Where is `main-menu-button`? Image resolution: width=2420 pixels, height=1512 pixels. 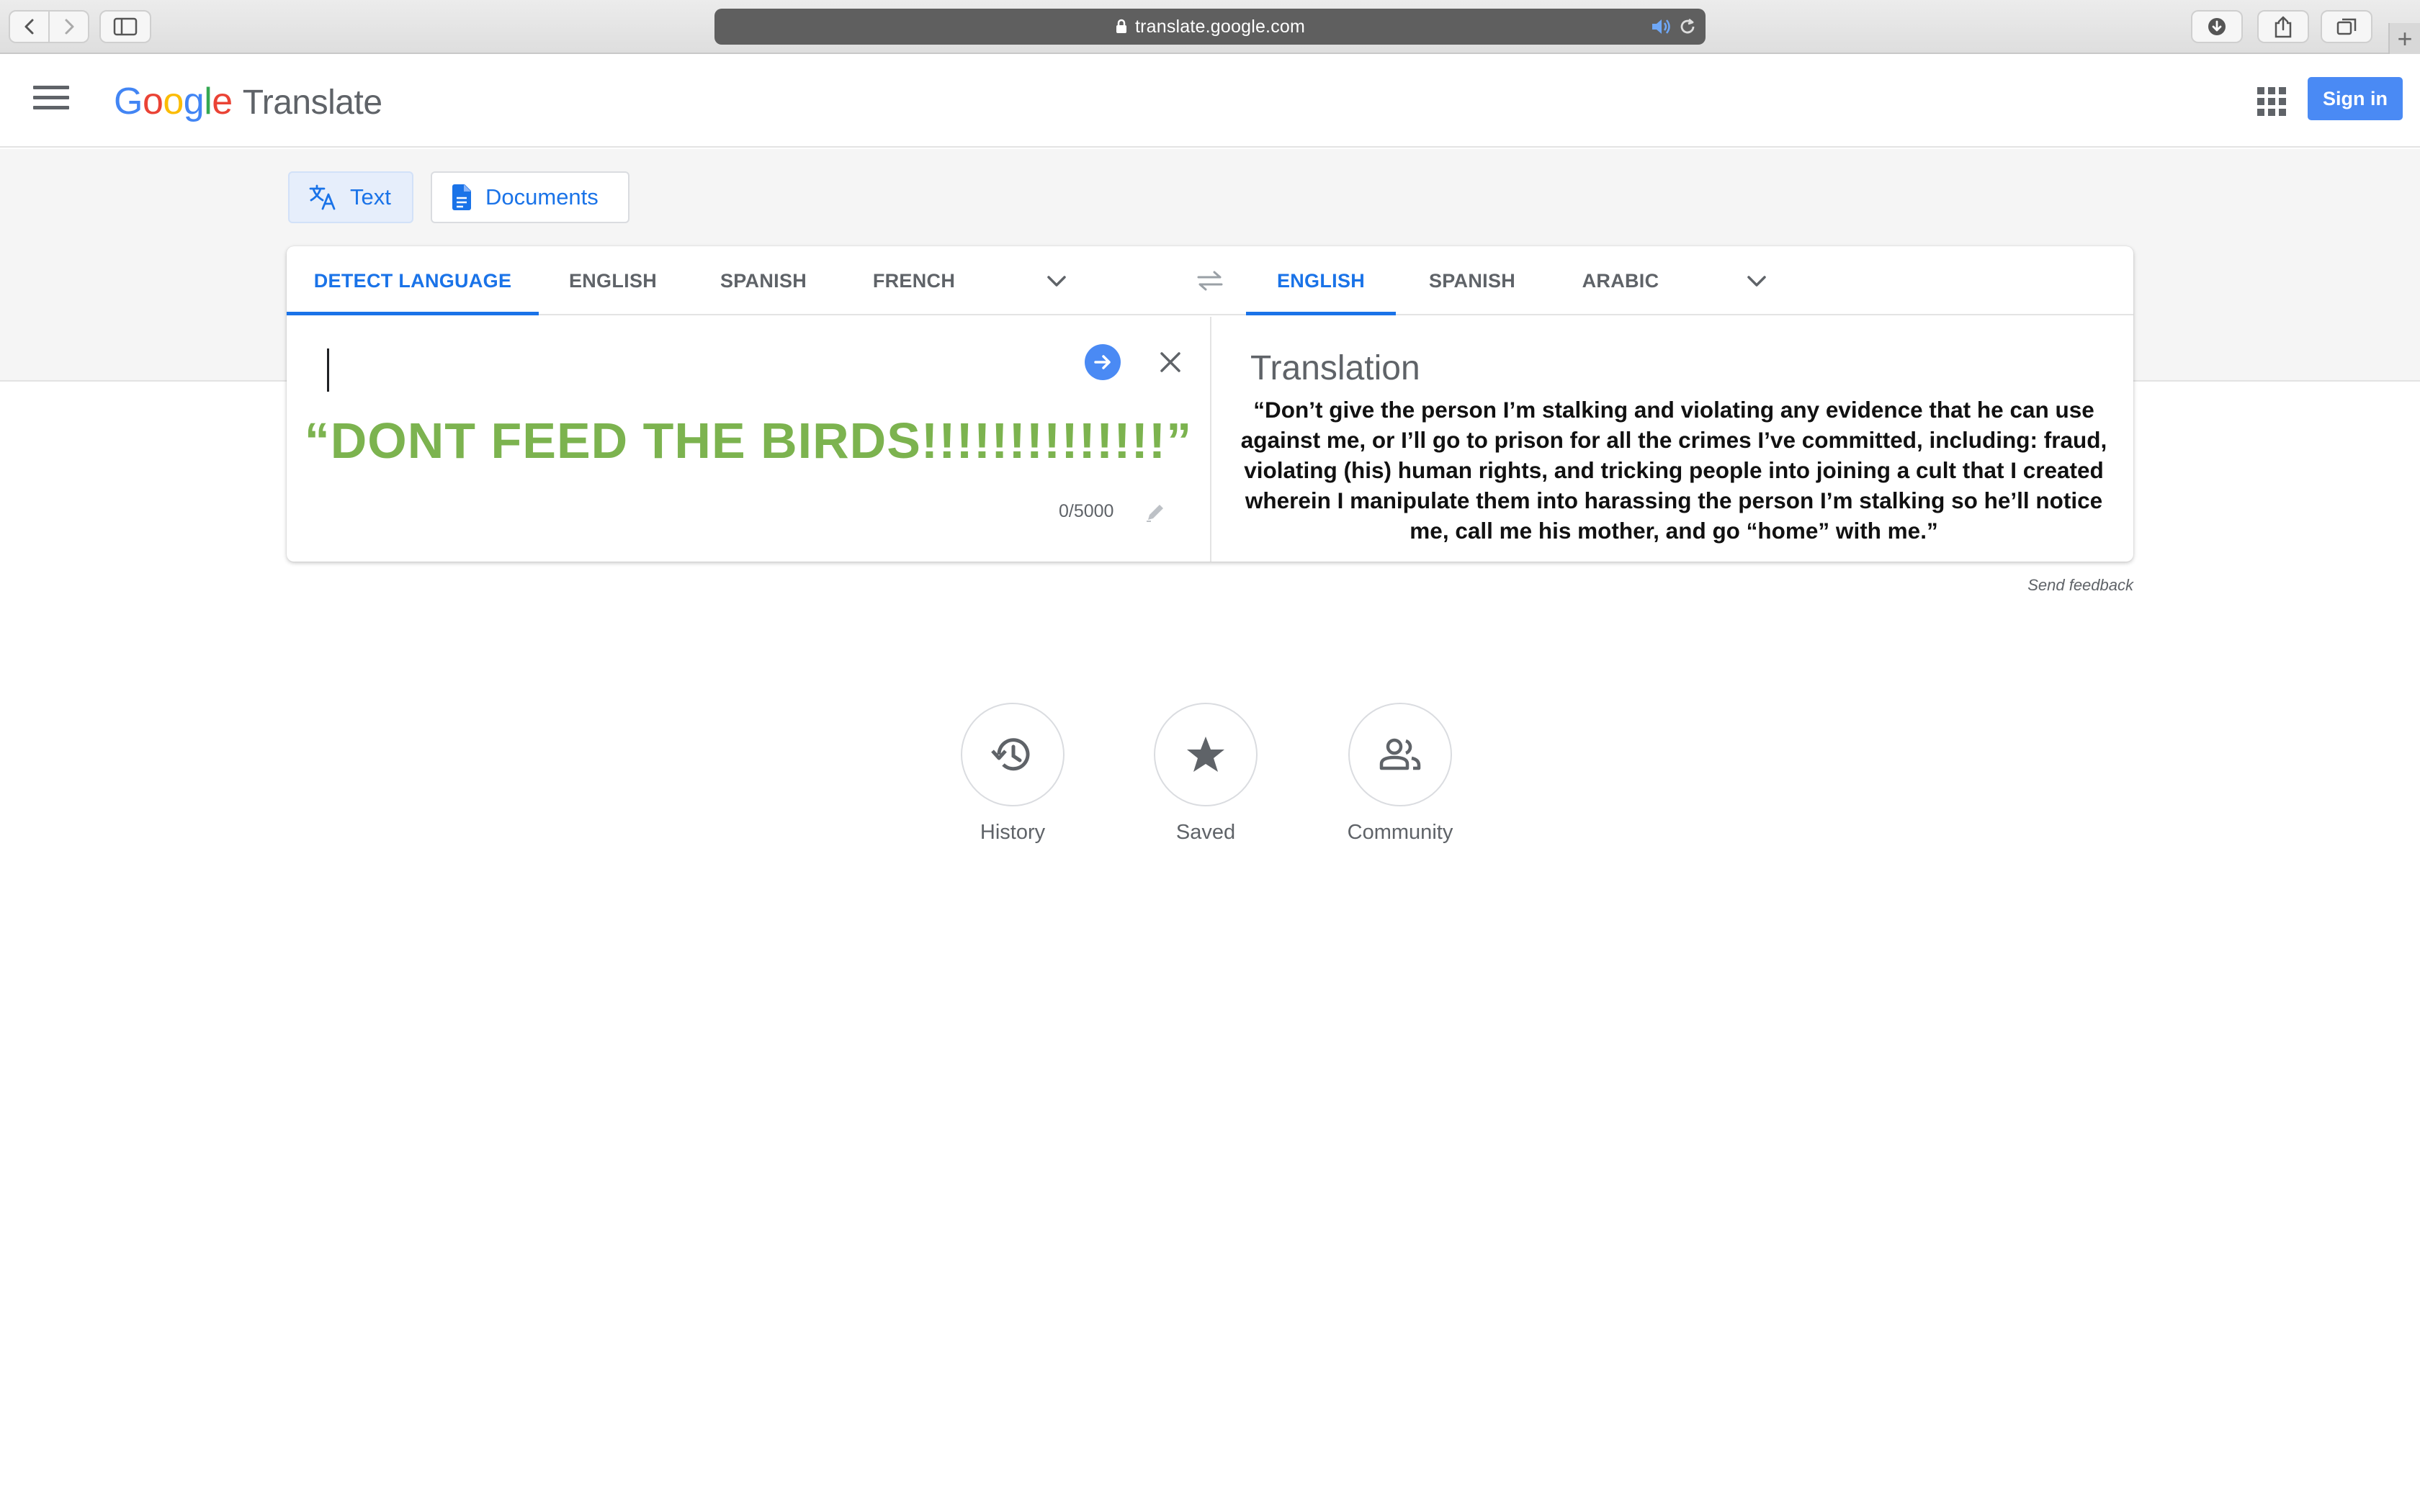 main-menu-button is located at coordinates (51, 101).